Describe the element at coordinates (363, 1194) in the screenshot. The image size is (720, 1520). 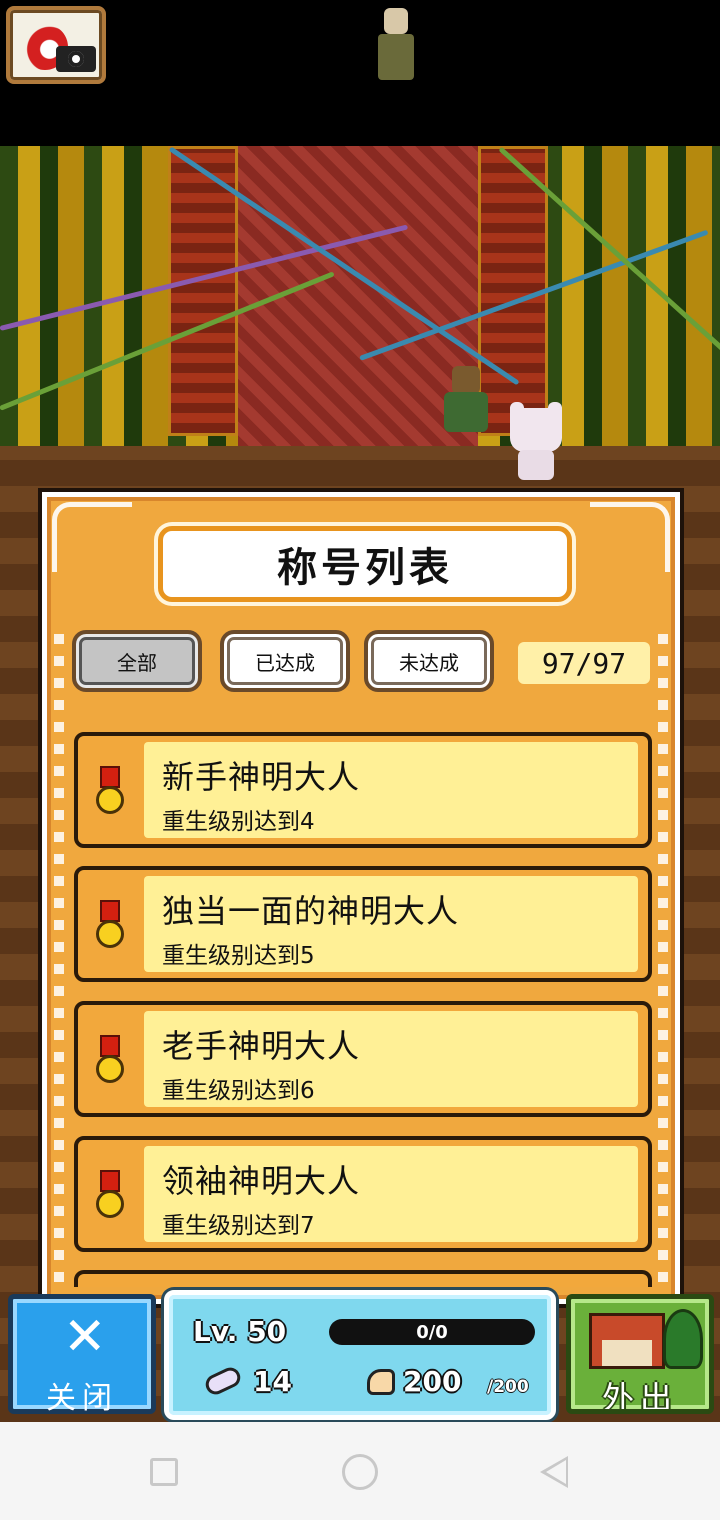
I see `list-item: 领袖神明大人 重生级别达到7` at that location.